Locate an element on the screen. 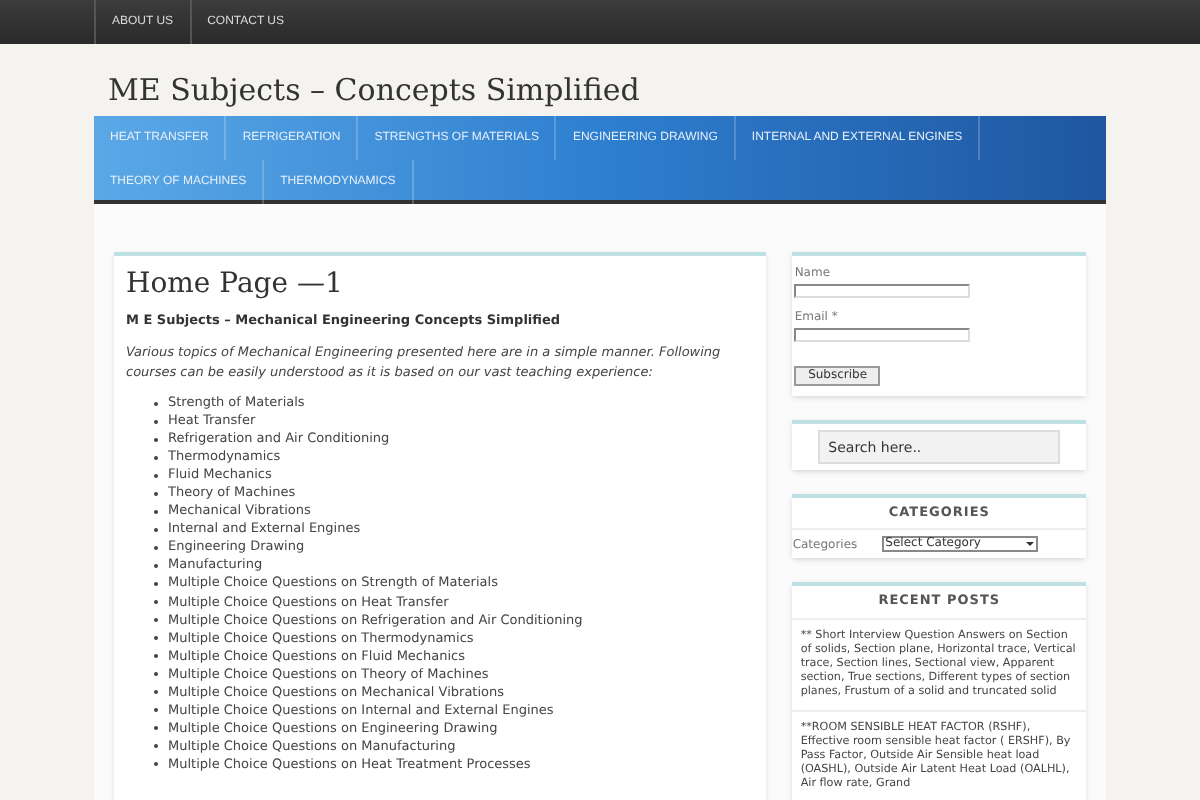  name-input is located at coordinates (882, 291).